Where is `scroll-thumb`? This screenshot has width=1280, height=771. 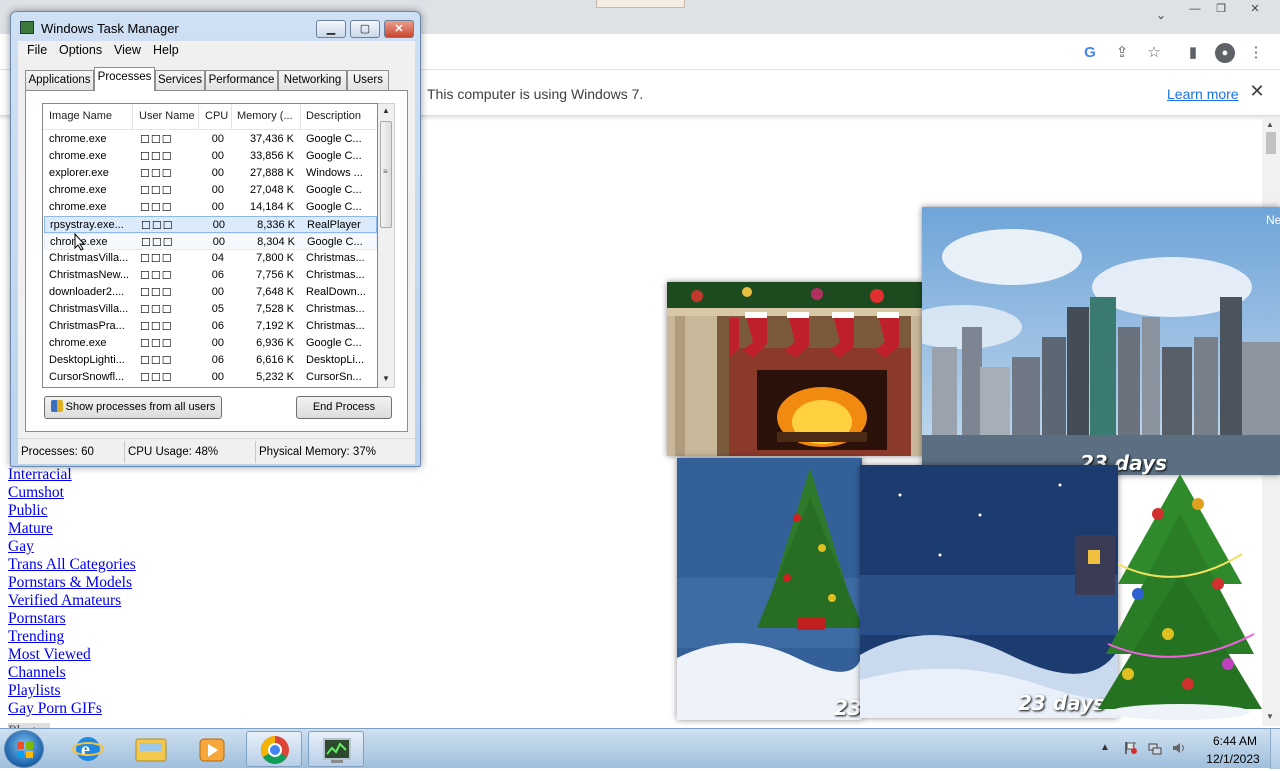 scroll-thumb is located at coordinates (1271, 143).